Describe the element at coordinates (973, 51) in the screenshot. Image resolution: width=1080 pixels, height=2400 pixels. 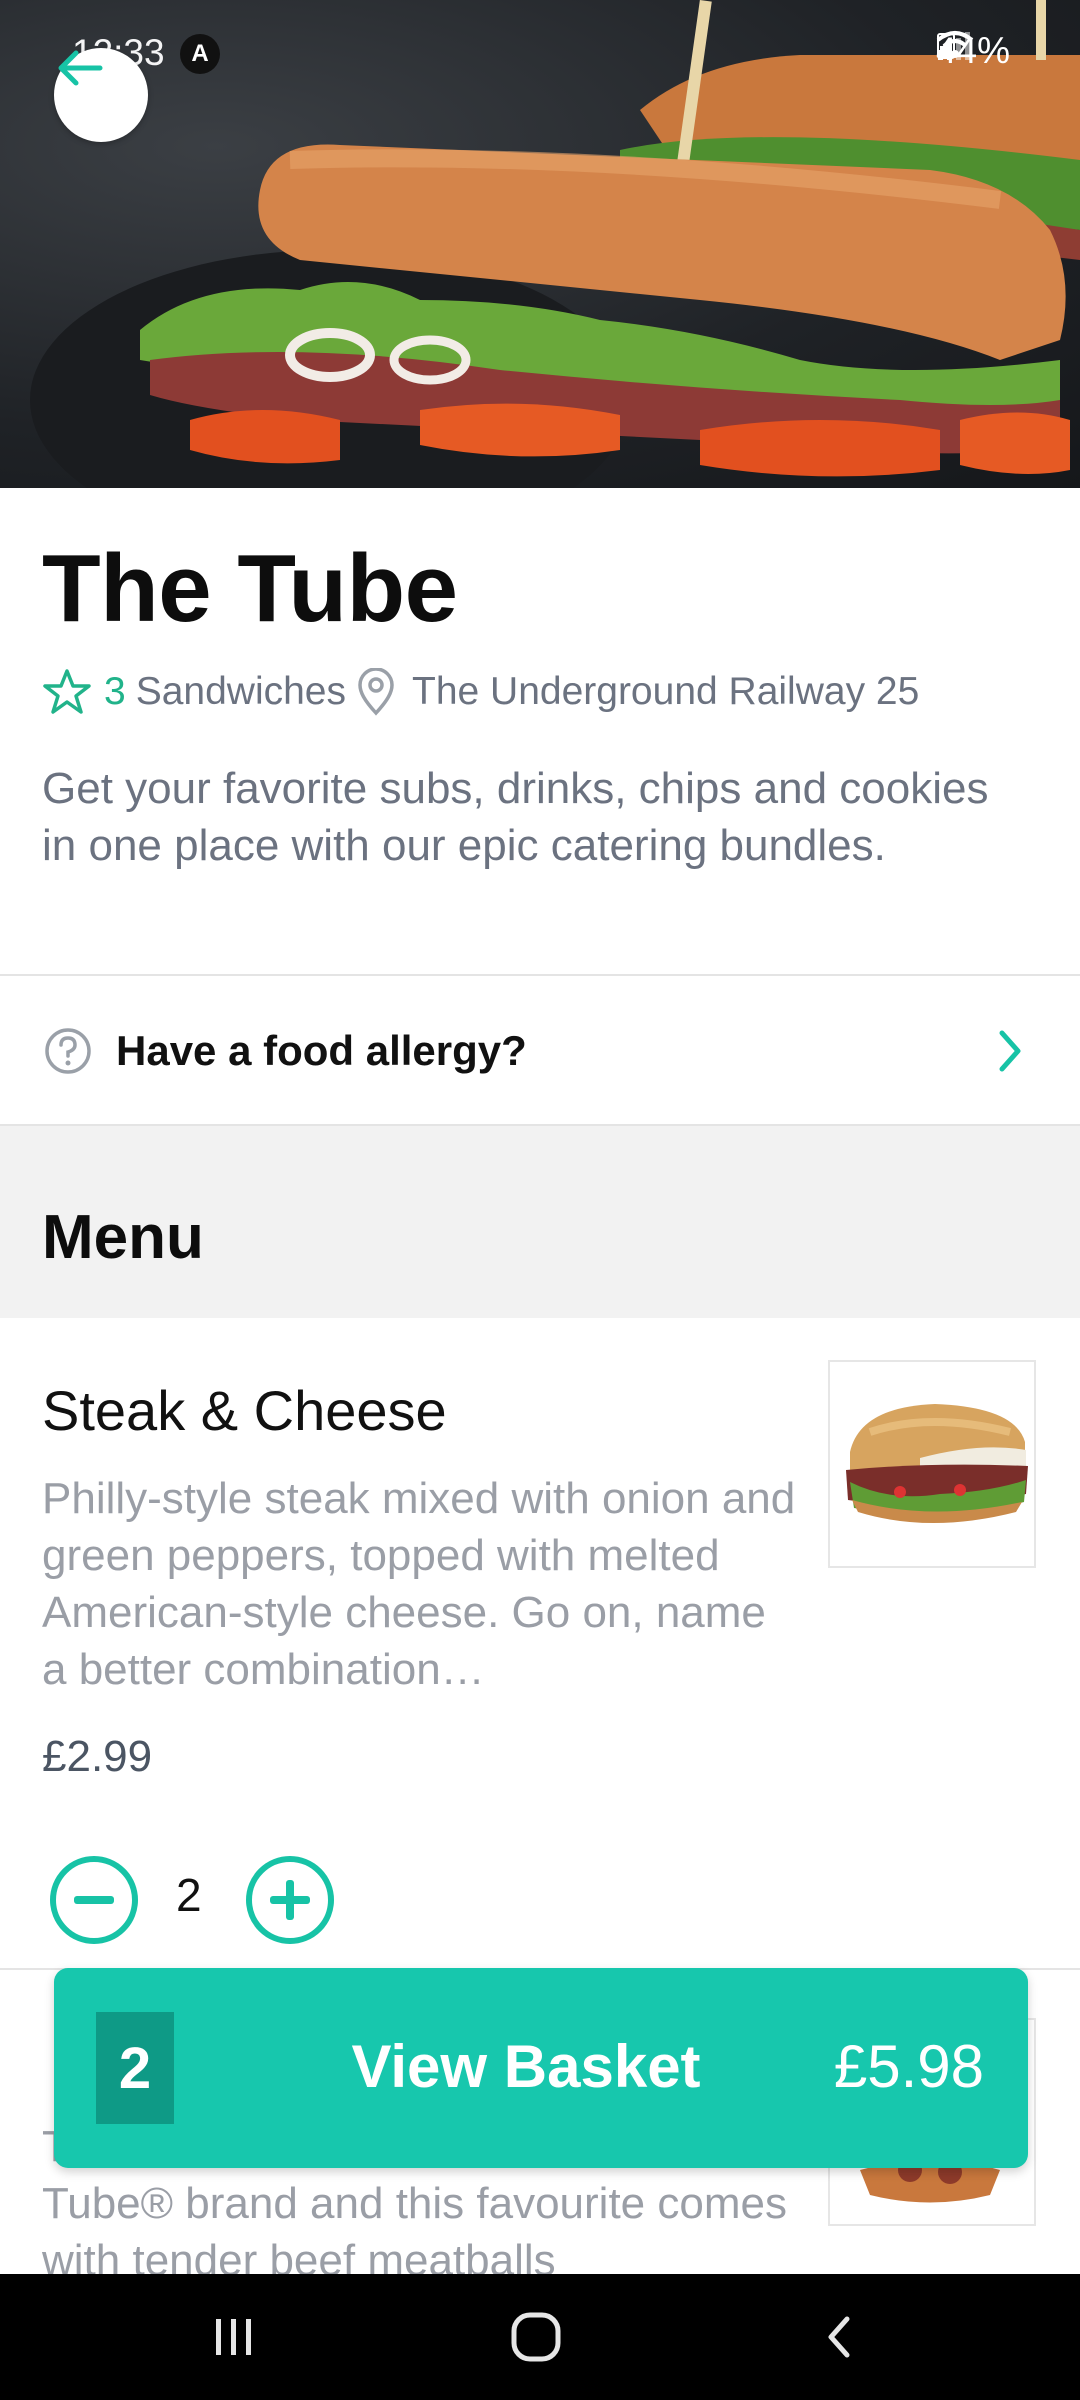
I see `status-icons: 44%` at that location.